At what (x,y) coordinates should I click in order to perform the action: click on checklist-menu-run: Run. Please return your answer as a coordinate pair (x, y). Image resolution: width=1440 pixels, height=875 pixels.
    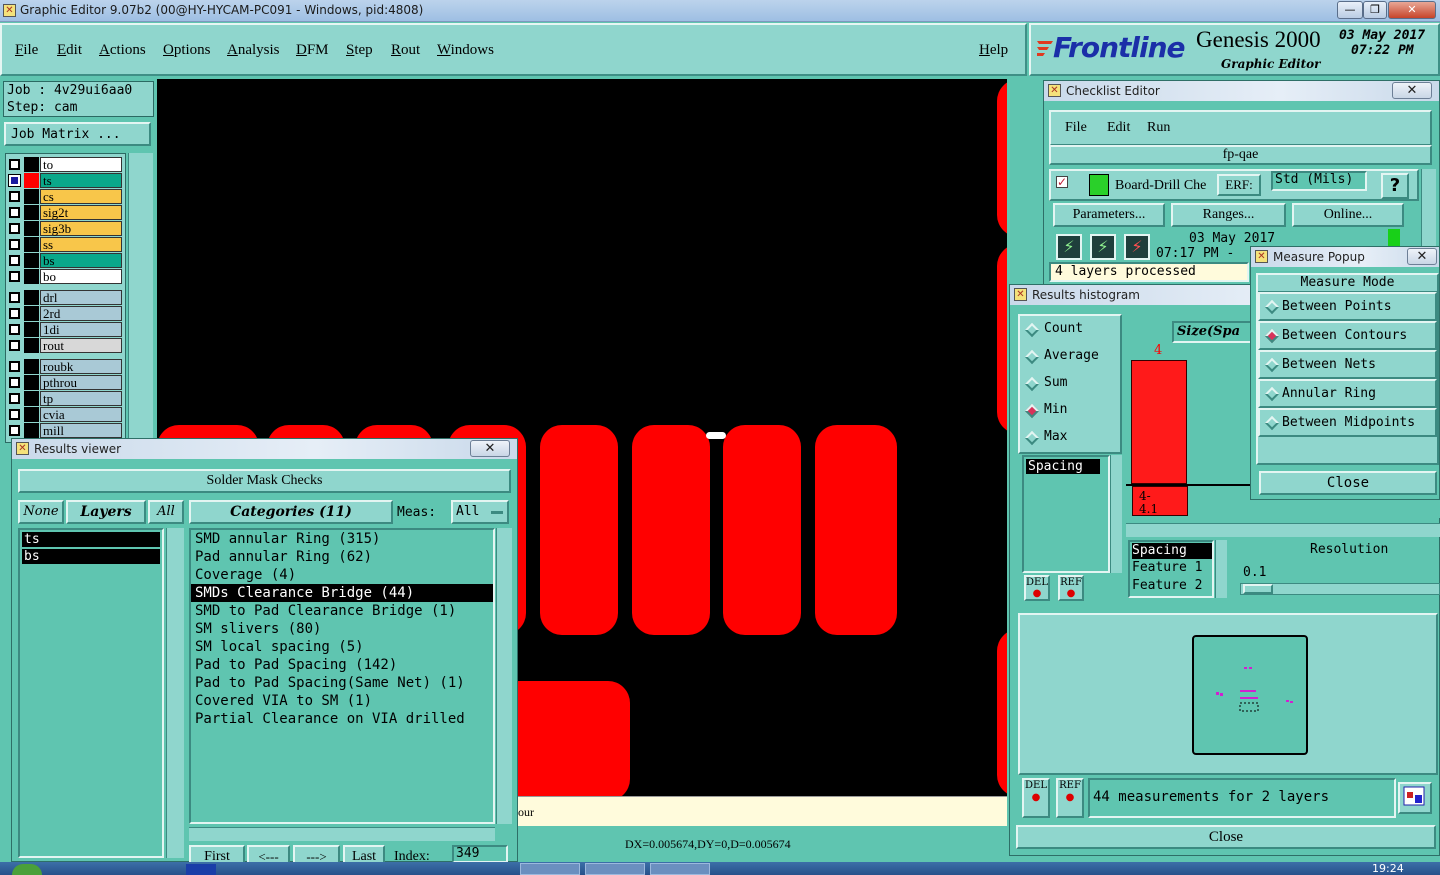
    Looking at the image, I should click on (1158, 128).